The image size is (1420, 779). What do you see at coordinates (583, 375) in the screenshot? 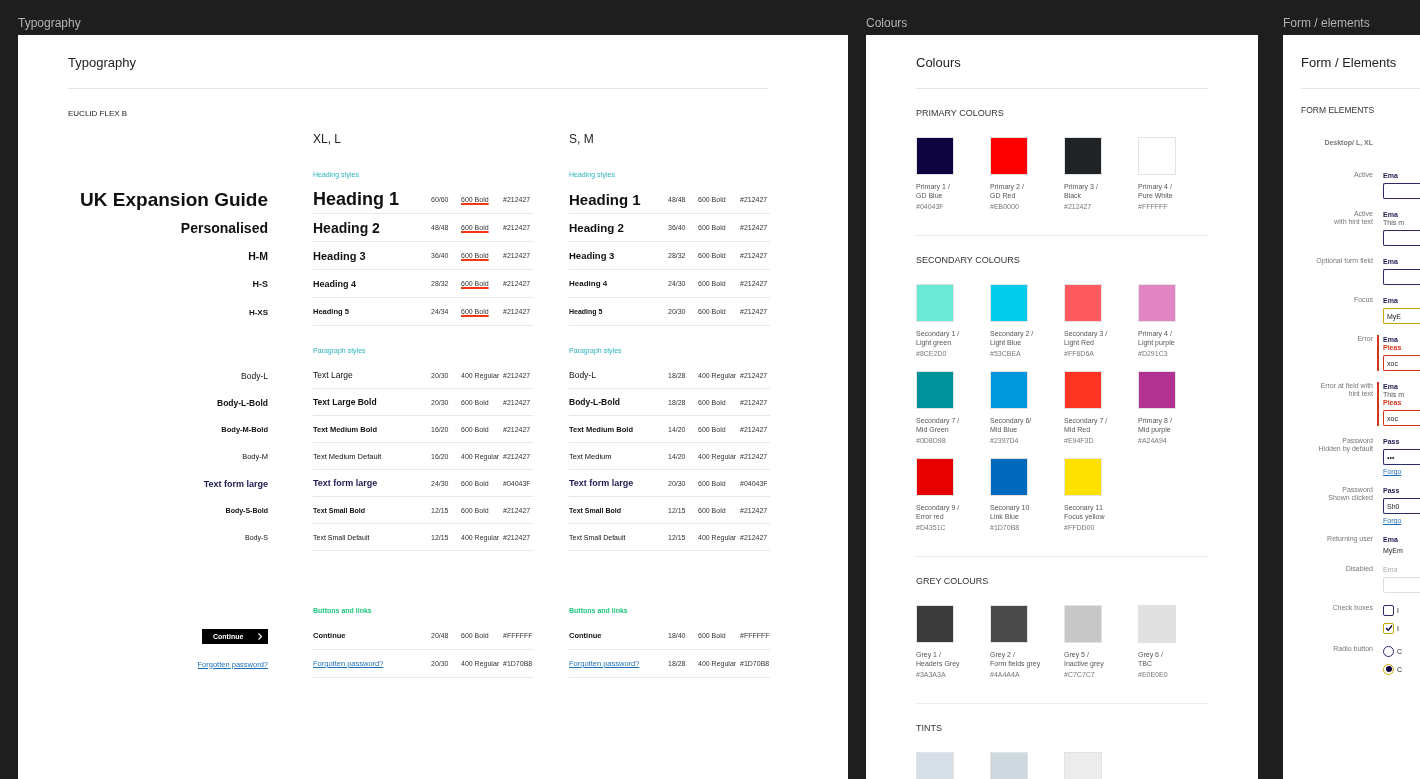
I see `style-name: Body-L` at bounding box center [583, 375].